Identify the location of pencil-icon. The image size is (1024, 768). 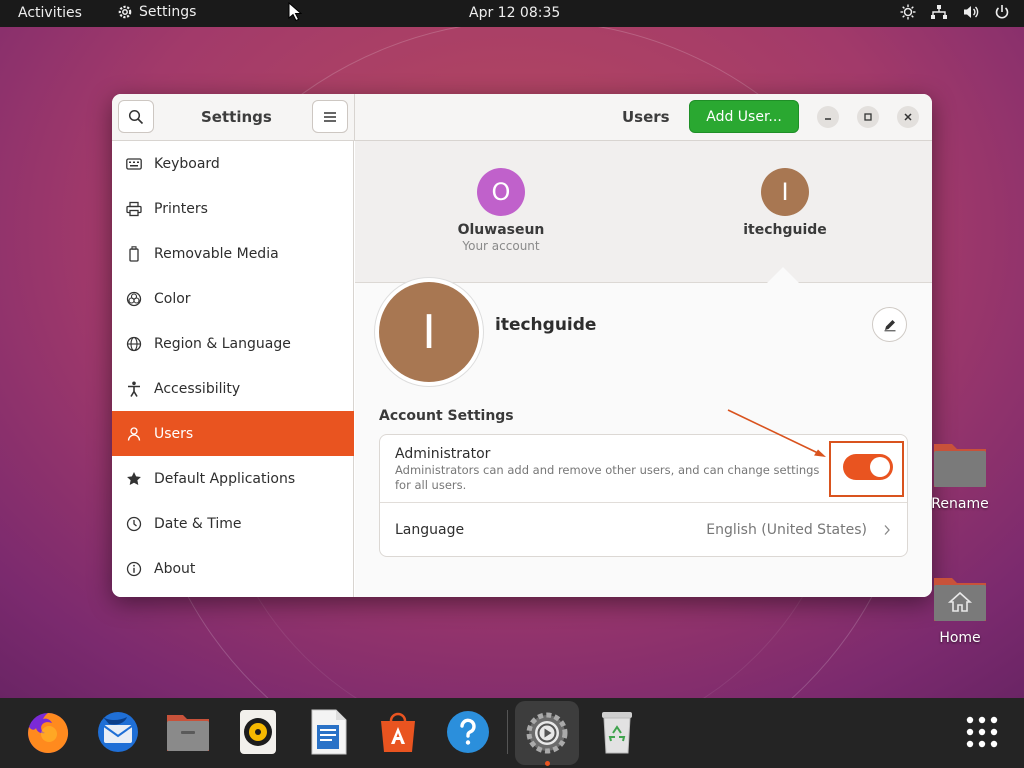
(889, 325).